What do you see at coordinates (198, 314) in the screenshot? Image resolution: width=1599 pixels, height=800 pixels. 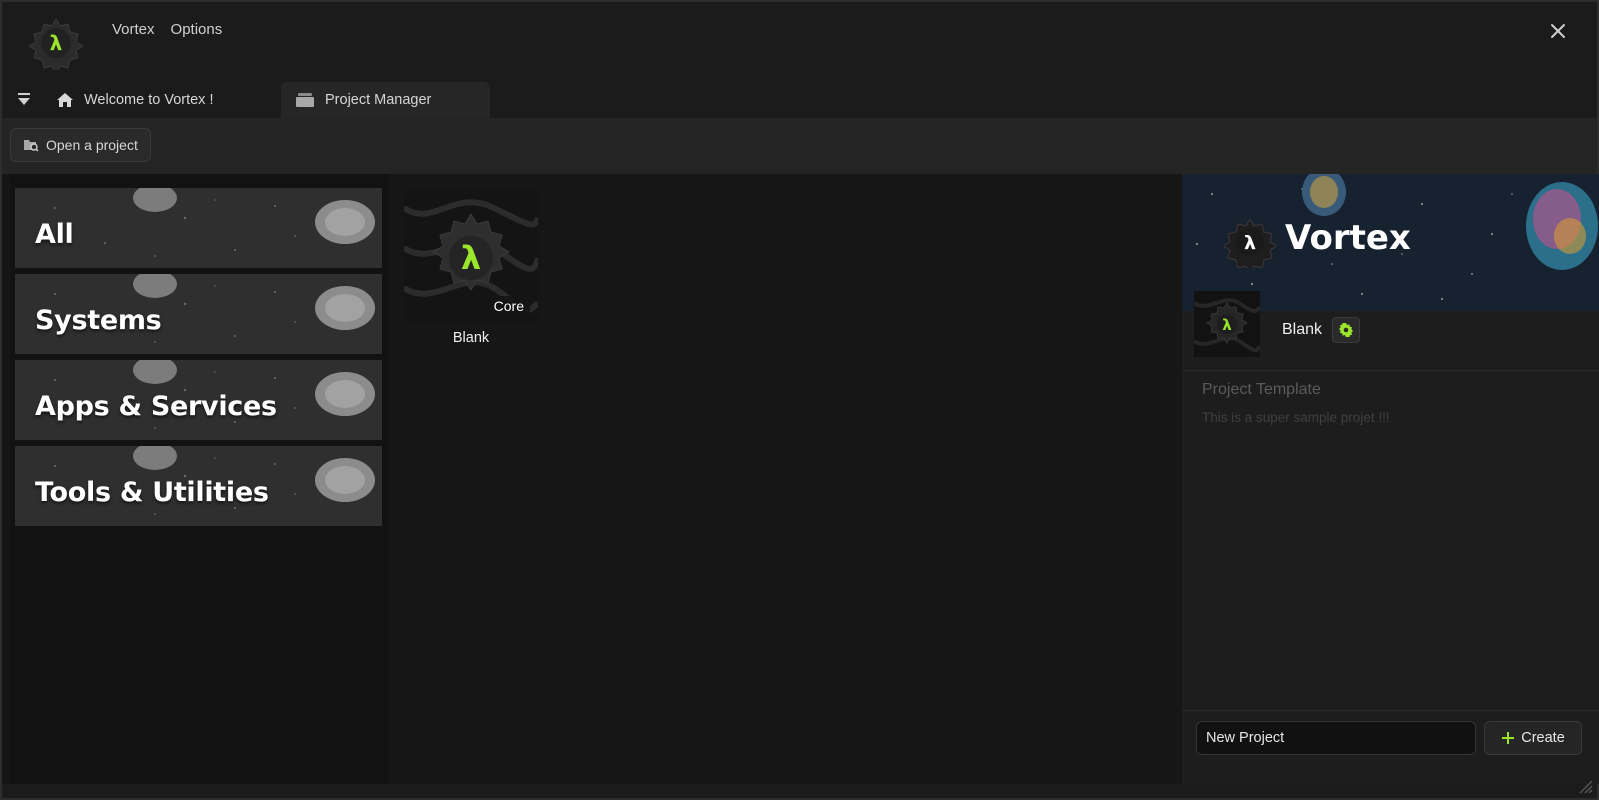 I see `category-systems: Systems` at bounding box center [198, 314].